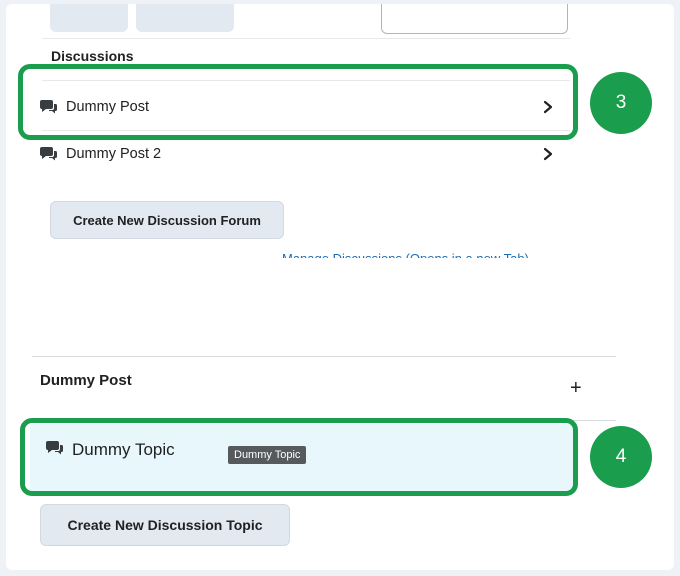 The height and width of the screenshot is (576, 680). I want to click on search-input, so click(474, 19).